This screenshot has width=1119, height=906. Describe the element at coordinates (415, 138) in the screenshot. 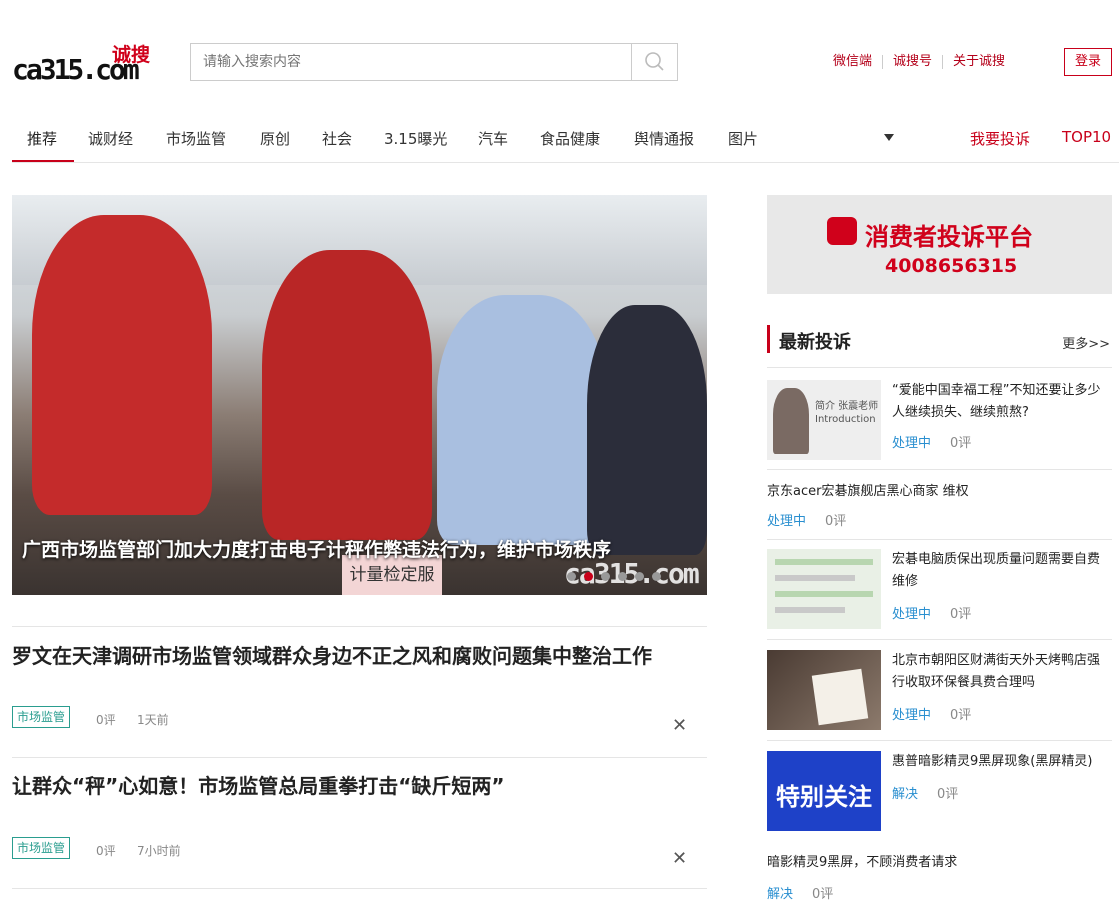

I see `nav-315-exposure: 3.15曝光` at that location.